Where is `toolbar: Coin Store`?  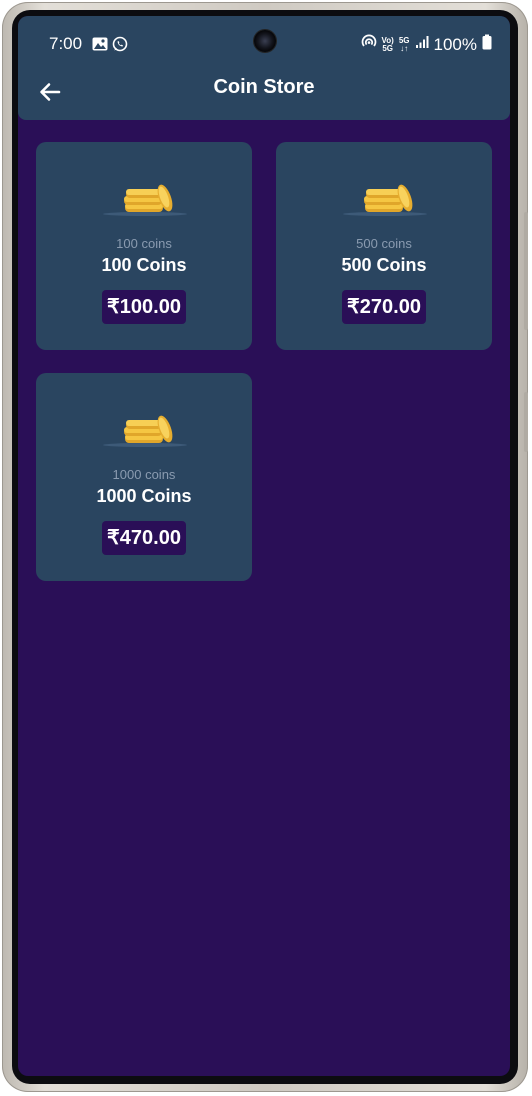
toolbar: Coin Store is located at coordinates (264, 94).